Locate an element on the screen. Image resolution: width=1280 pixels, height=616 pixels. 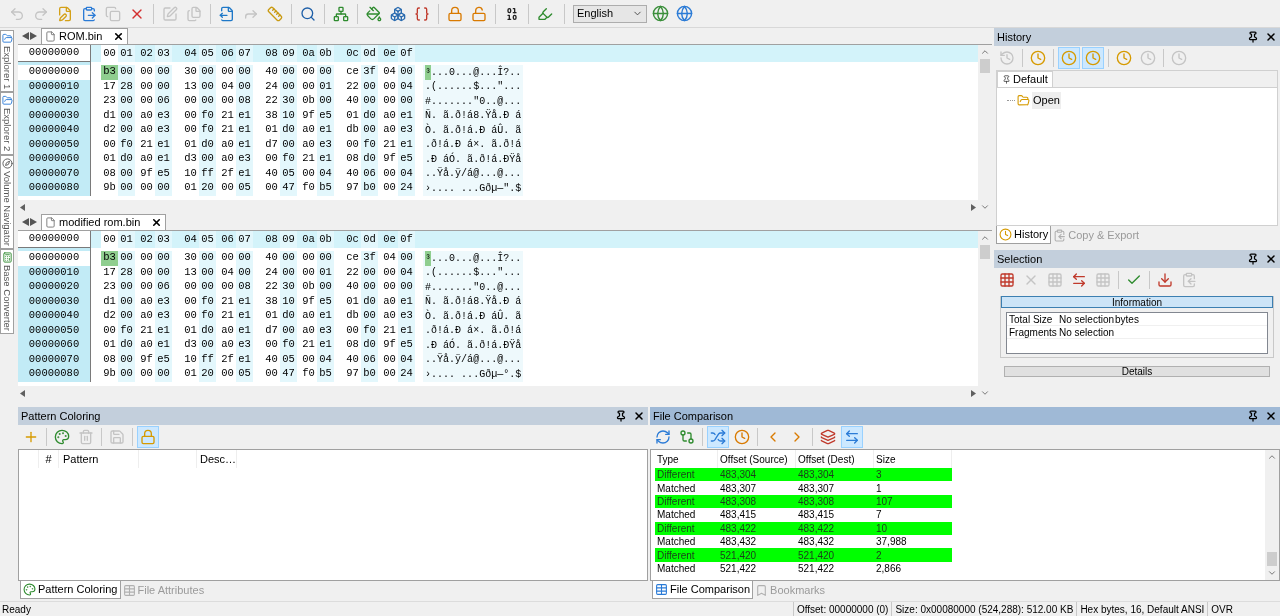
session-tab: Default is located at coordinates (1025, 79).